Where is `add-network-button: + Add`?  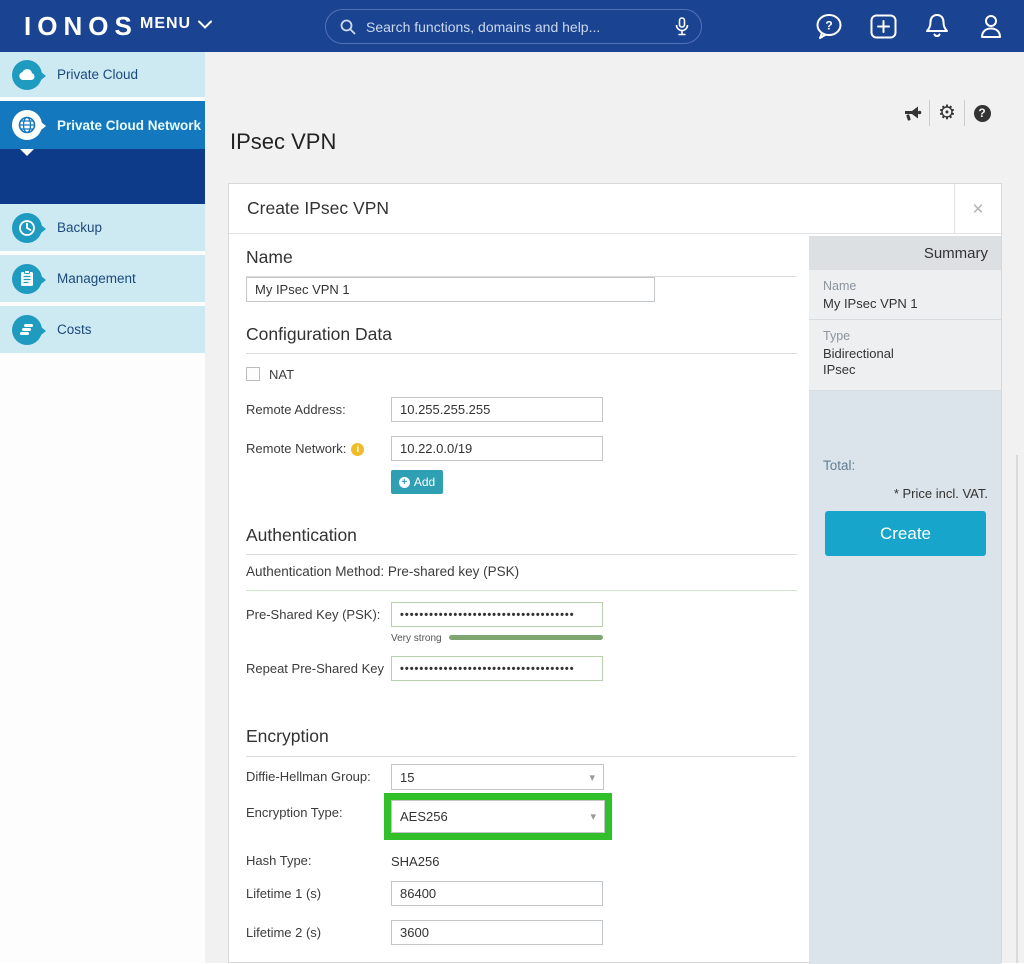
add-network-button: + Add is located at coordinates (417, 482).